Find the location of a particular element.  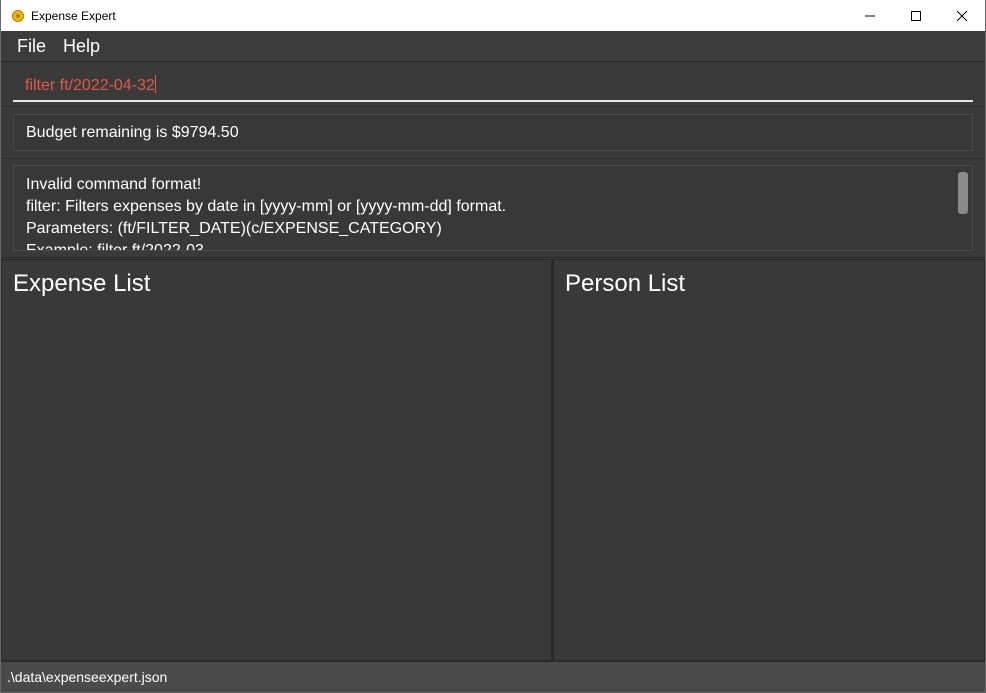

menu-file: File is located at coordinates (31, 46).